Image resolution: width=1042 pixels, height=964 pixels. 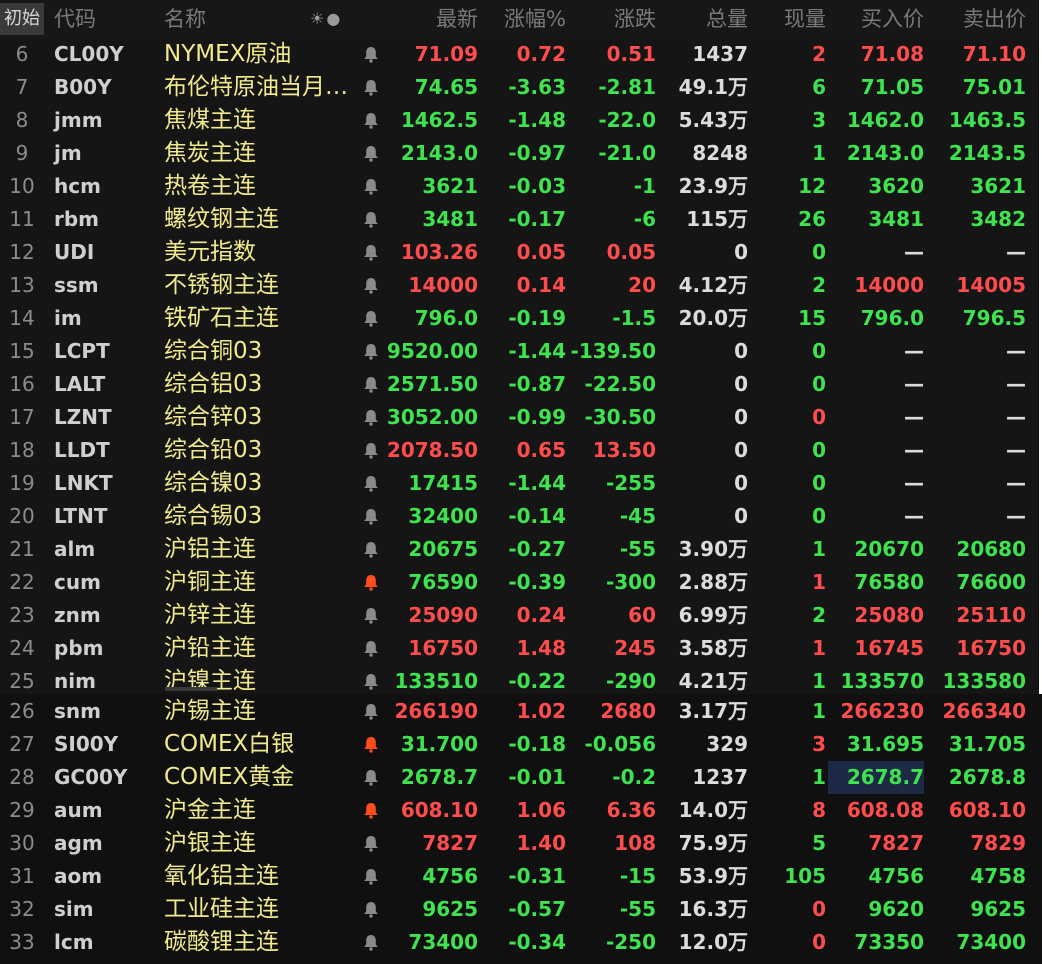 I want to click on row-volume: 3.17万, so click(x=713, y=711).